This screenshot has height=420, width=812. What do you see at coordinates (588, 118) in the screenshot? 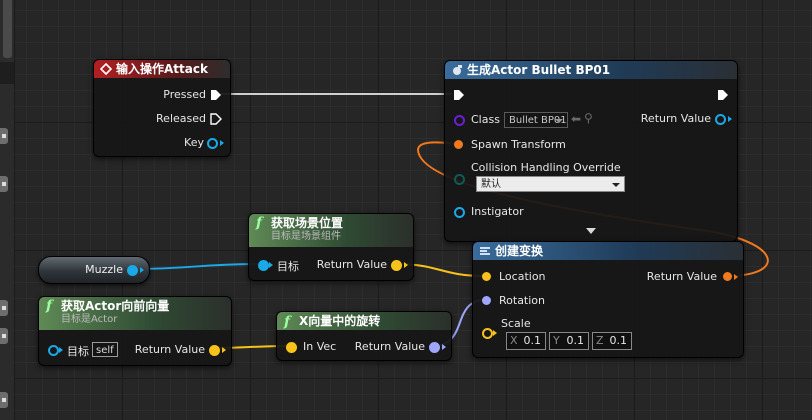
I see `browse-search-icon: ⚲` at bounding box center [588, 118].